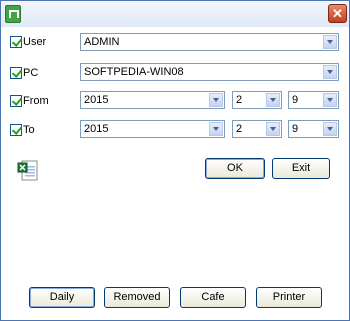 This screenshot has width=350, height=321. What do you see at coordinates (96, 100) in the screenshot?
I see `from-year-value: 2015` at bounding box center [96, 100].